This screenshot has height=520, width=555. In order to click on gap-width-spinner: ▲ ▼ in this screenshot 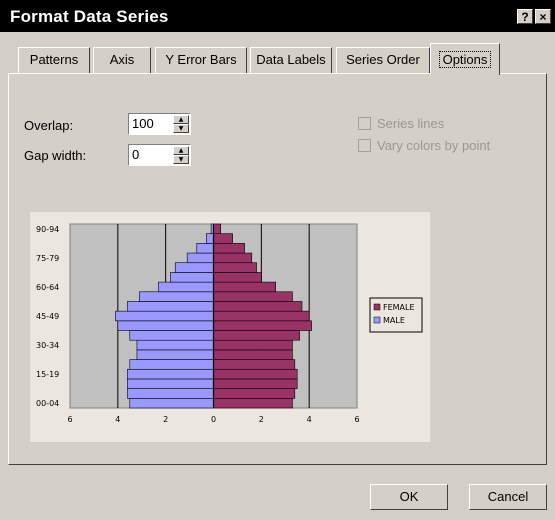, I will do `click(159, 155)`.